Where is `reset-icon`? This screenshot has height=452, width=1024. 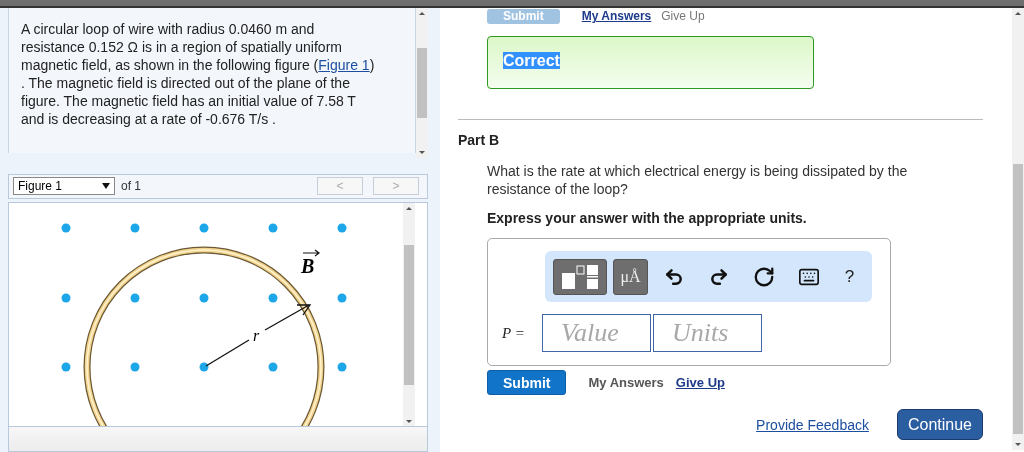
reset-icon is located at coordinates (763, 276).